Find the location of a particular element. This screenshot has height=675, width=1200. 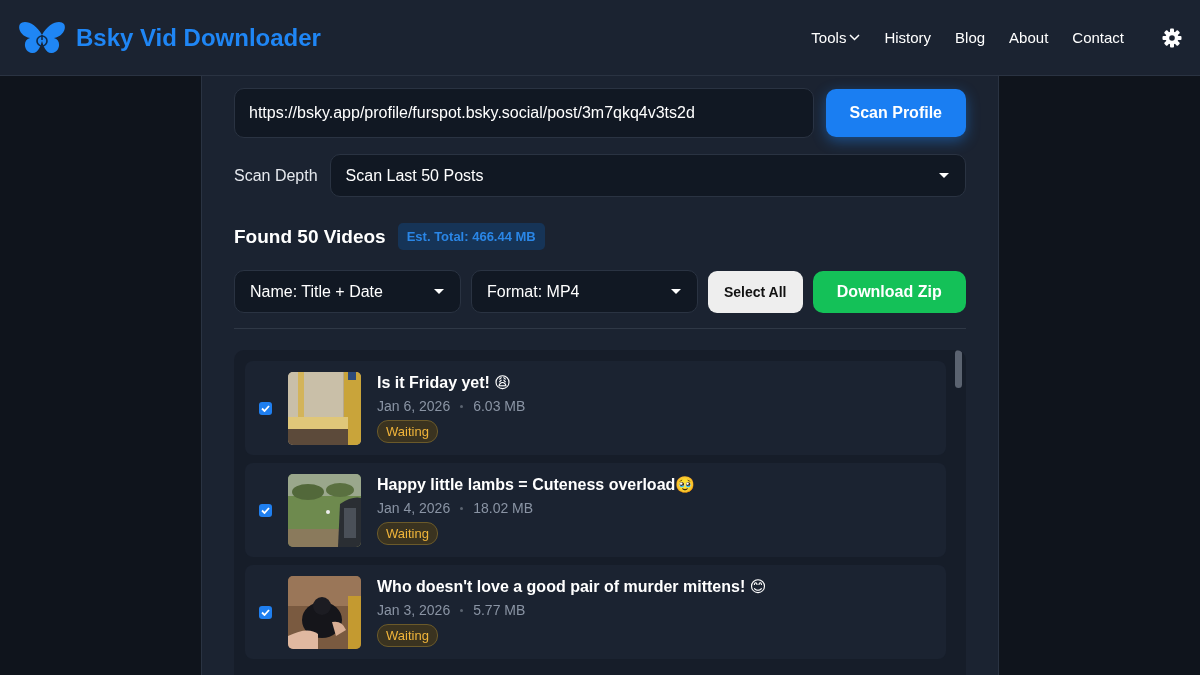

file-format-select: Format: MP4 is located at coordinates (584, 291).